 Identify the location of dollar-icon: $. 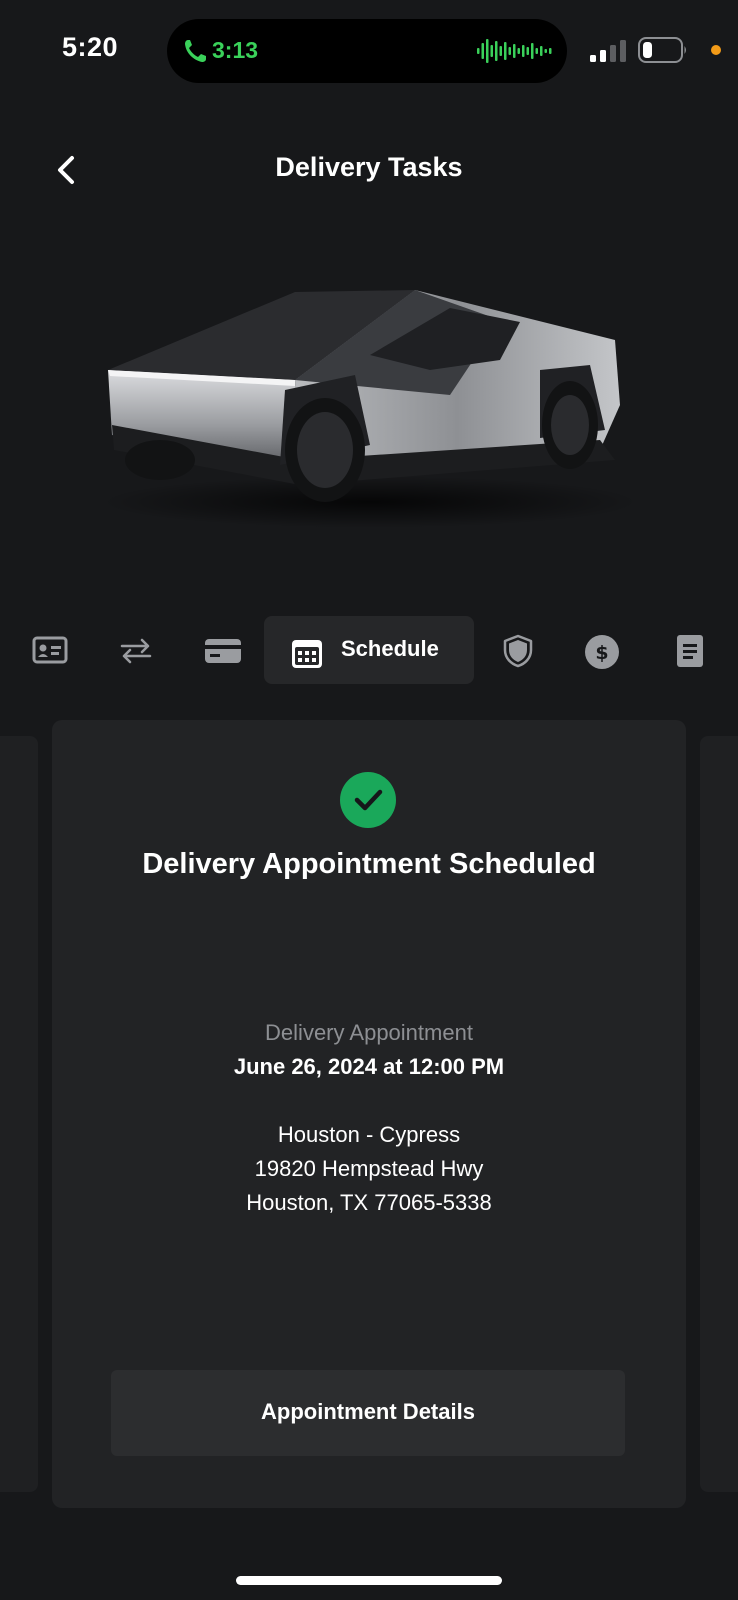
(602, 652).